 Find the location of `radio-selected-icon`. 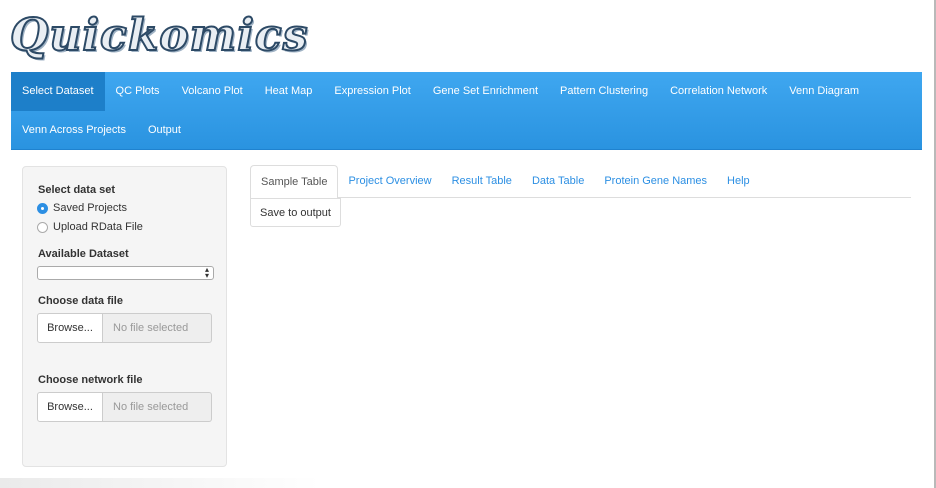

radio-selected-icon is located at coordinates (42, 208).